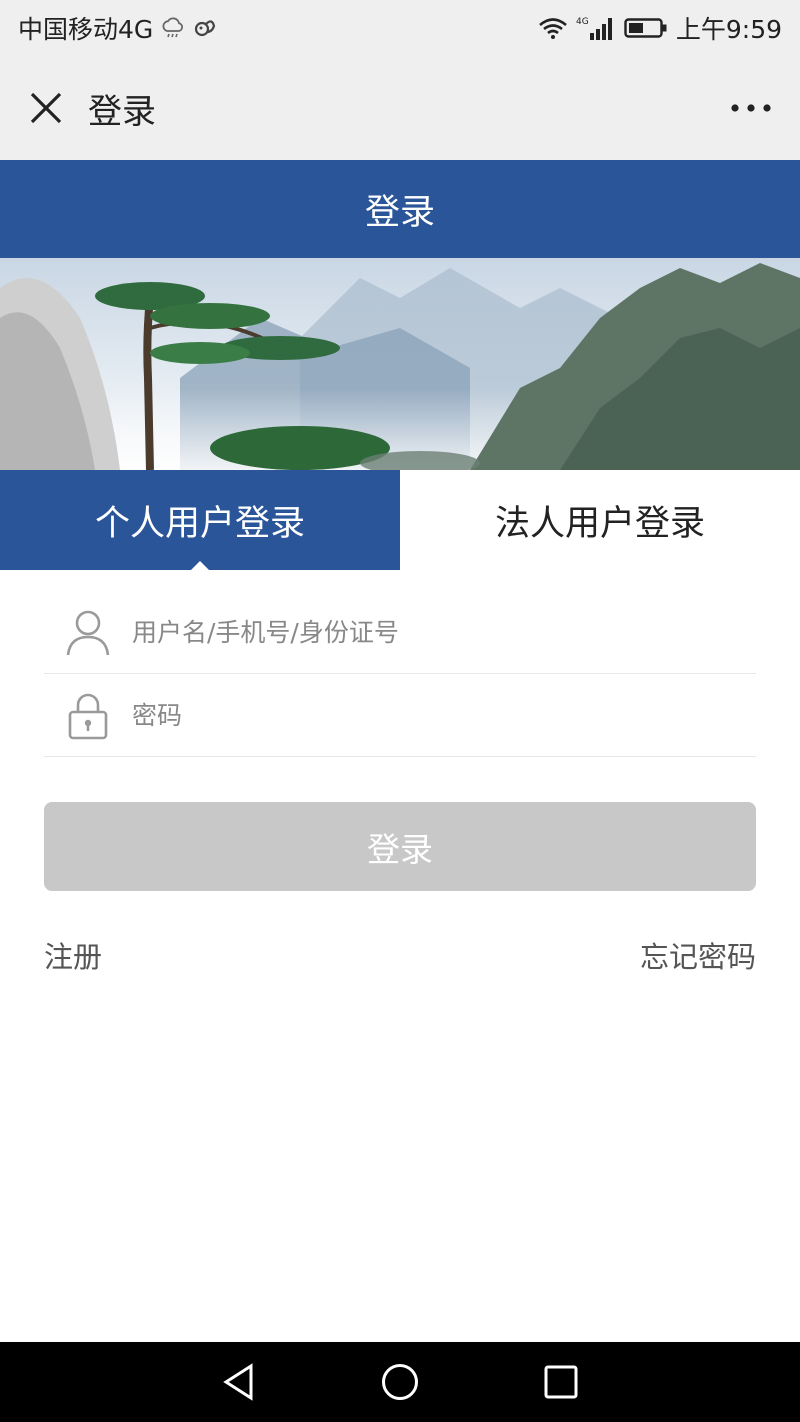 The height and width of the screenshot is (1422, 800). Describe the element at coordinates (599, 523) in the screenshot. I see `tab-corporate-login-label: 法人用户登录` at that location.